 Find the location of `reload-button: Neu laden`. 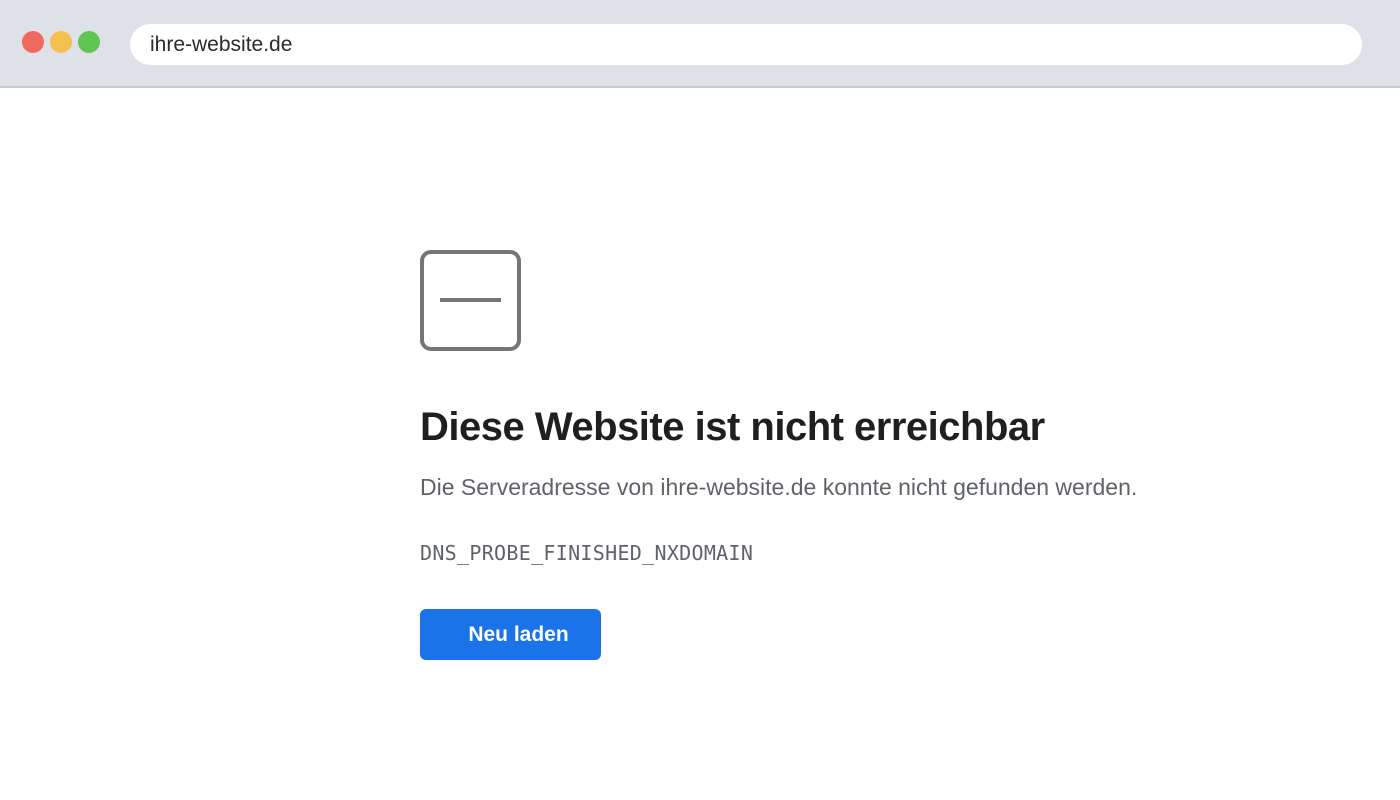

reload-button: Neu laden is located at coordinates (510, 634).